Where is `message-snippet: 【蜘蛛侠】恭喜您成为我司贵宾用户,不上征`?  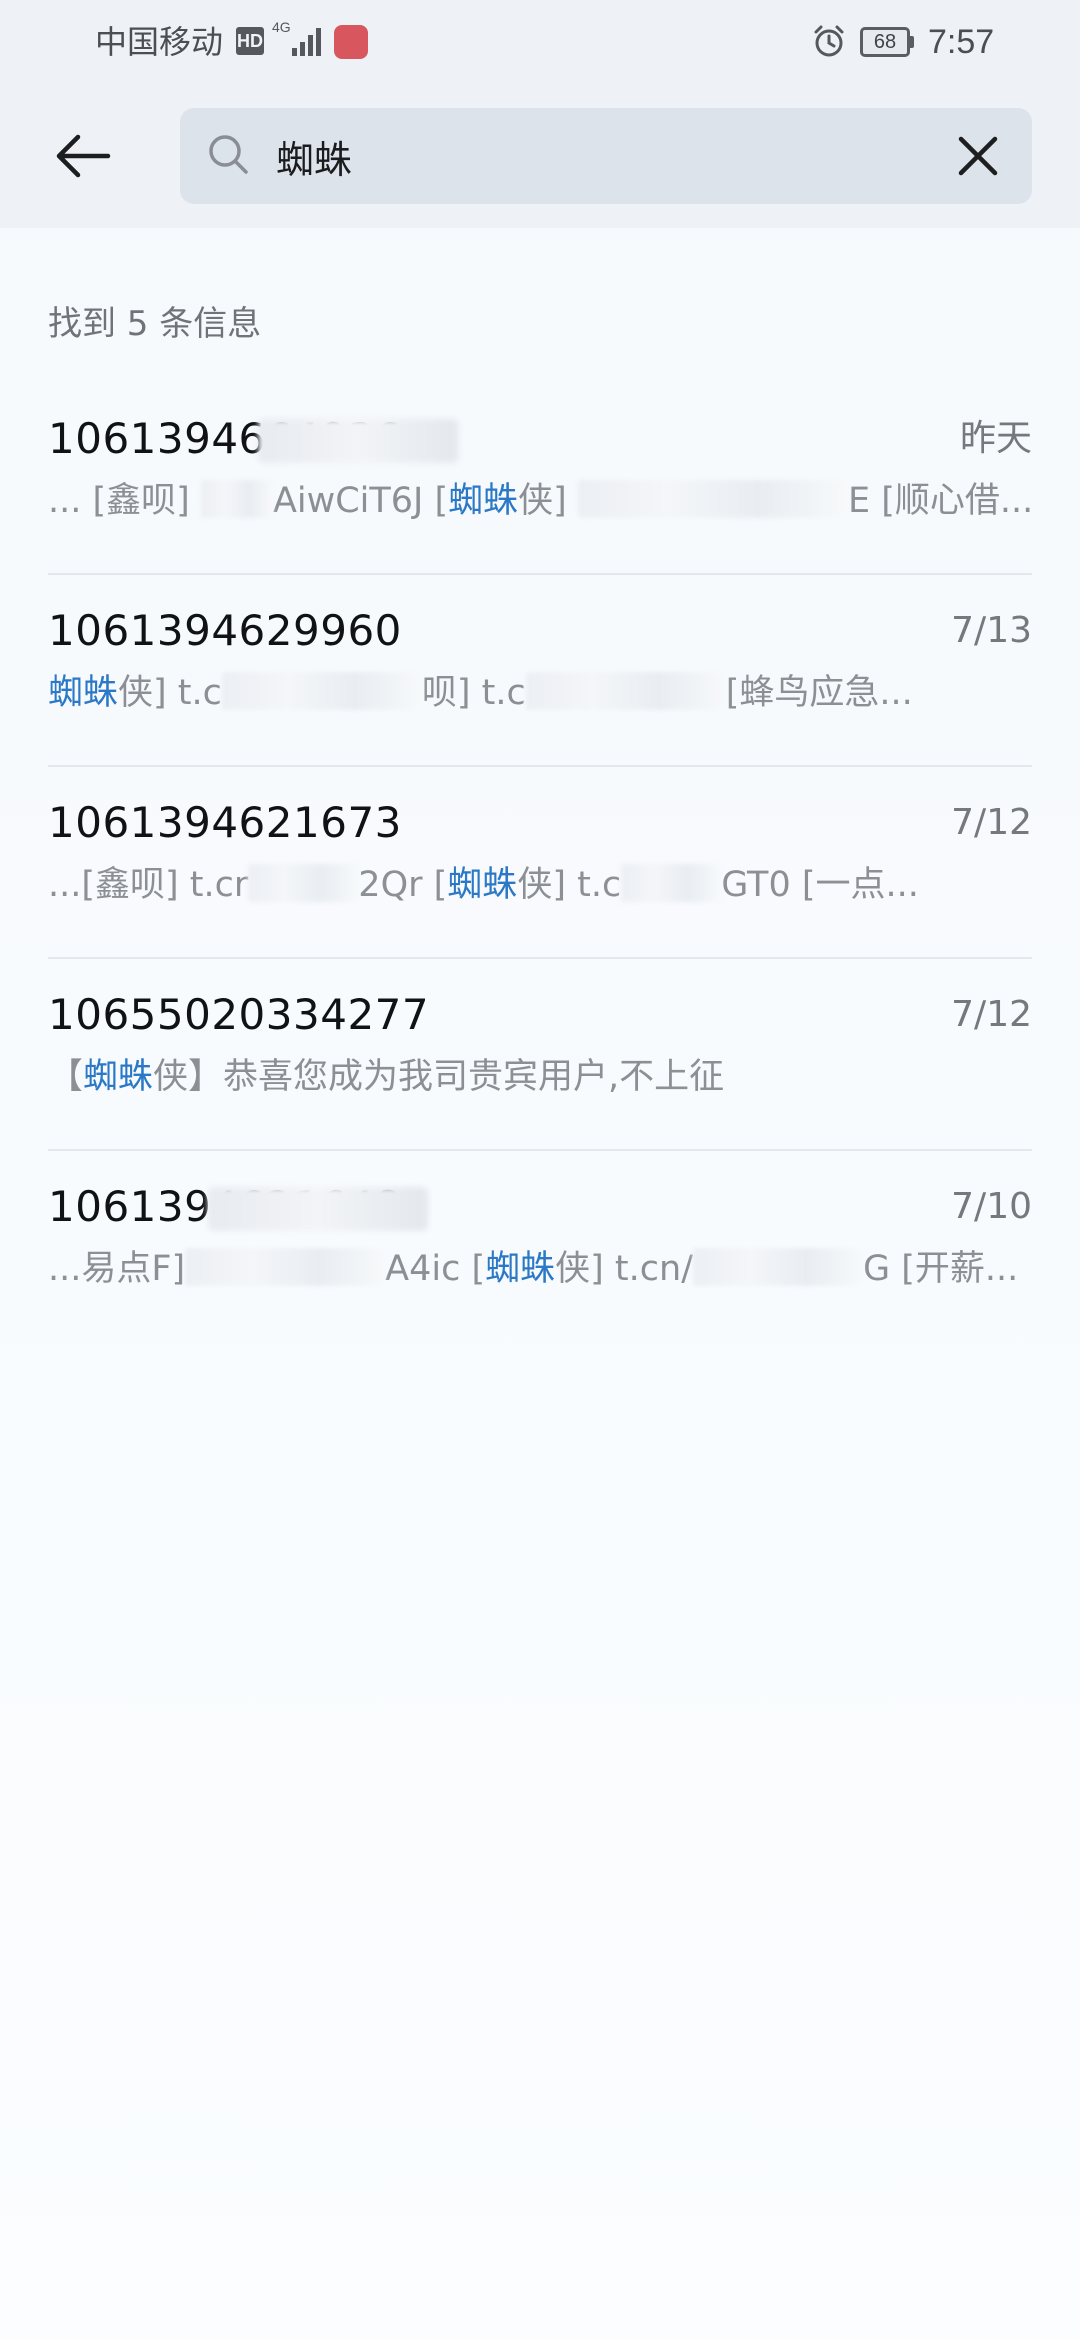
message-snippet: 【蜘蛛侠】恭喜您成为我司贵宾用户,不上征 is located at coordinates (386, 1077).